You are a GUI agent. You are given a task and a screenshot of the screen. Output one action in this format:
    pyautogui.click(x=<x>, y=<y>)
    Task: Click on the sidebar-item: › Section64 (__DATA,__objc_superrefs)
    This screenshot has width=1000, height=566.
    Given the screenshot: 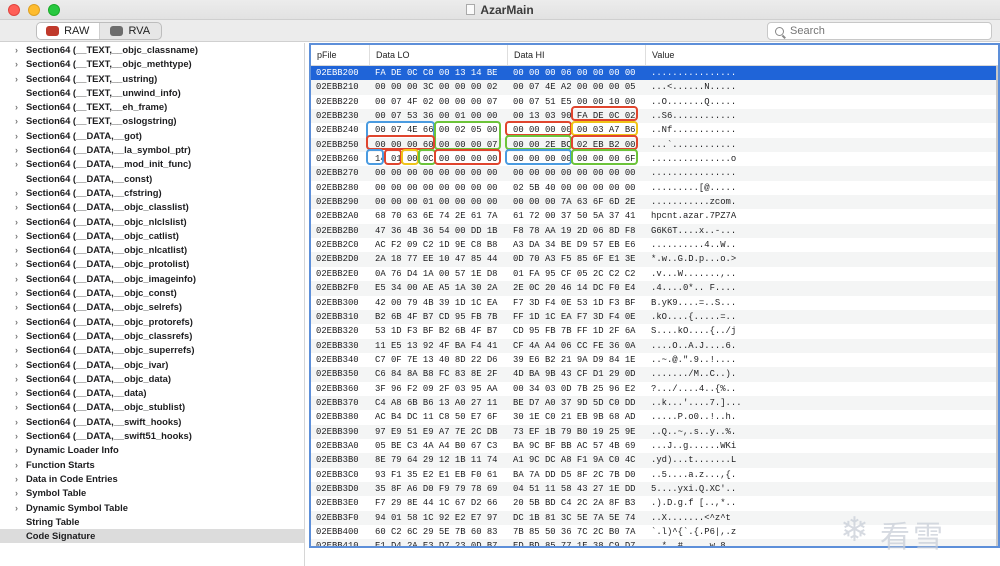 What is the action you would take?
    pyautogui.click(x=152, y=350)
    